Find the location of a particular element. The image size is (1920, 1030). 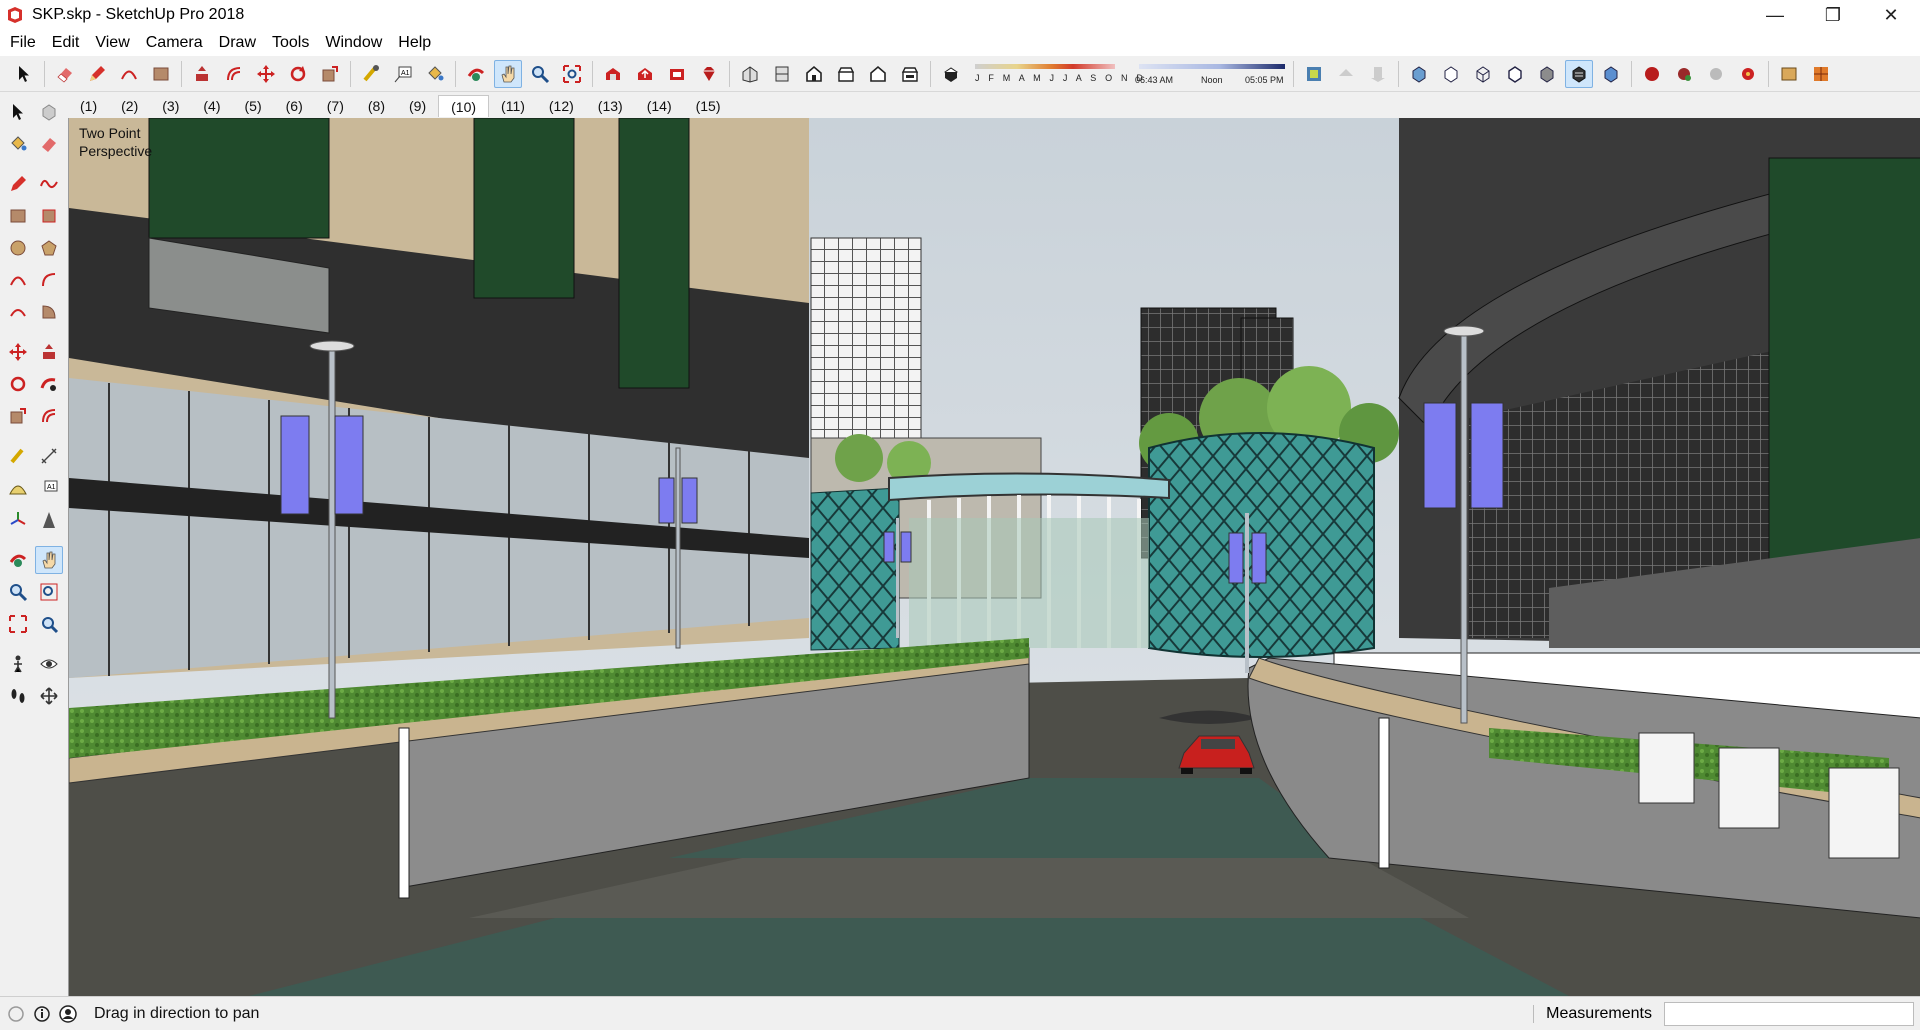

menu-view: View is located at coordinates (112, 43).